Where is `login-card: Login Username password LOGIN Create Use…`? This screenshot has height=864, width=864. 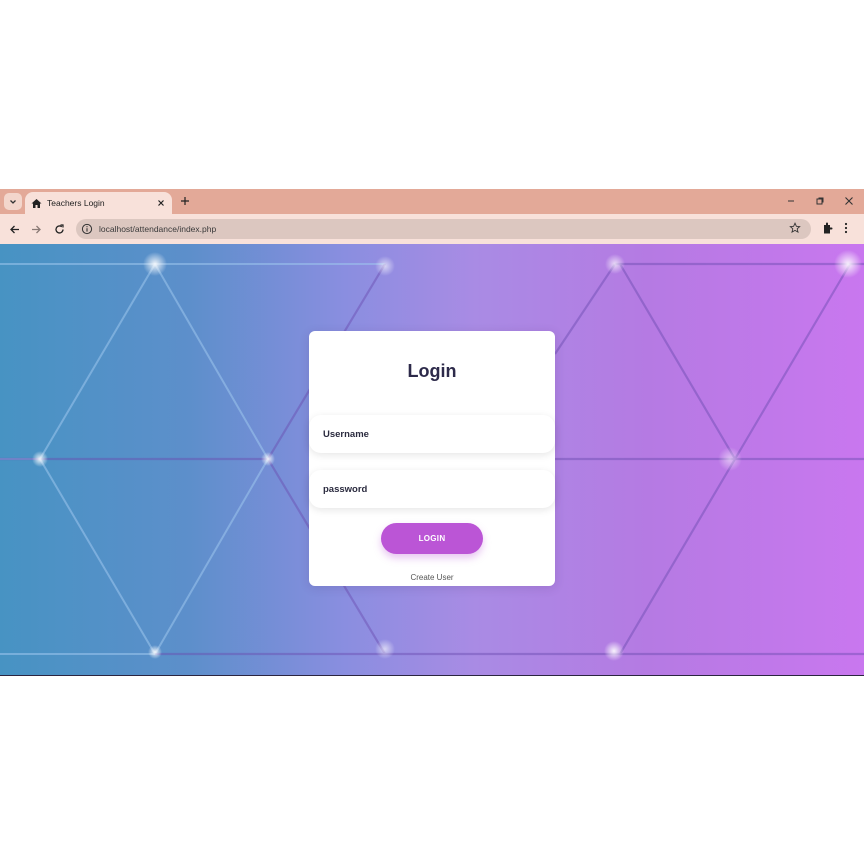
login-card: Login Username password LOGIN Create Use… is located at coordinates (432, 458).